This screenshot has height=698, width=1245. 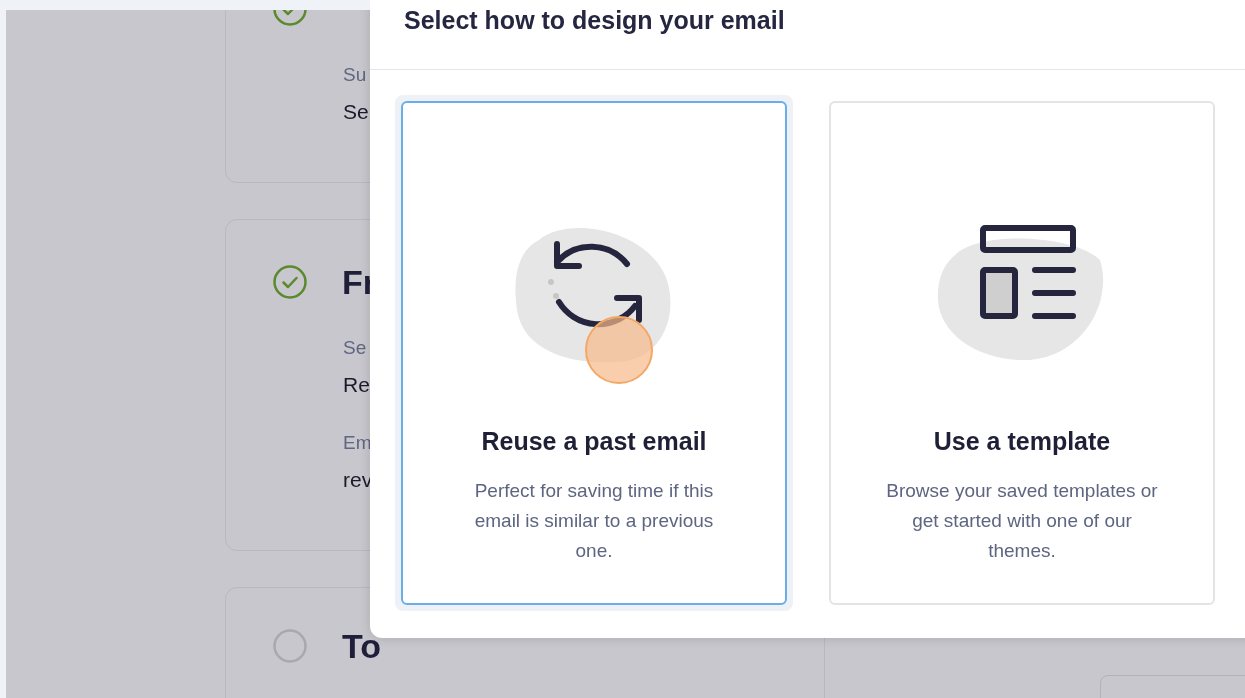 I want to click on field-label: Em, so click(x=357, y=442).